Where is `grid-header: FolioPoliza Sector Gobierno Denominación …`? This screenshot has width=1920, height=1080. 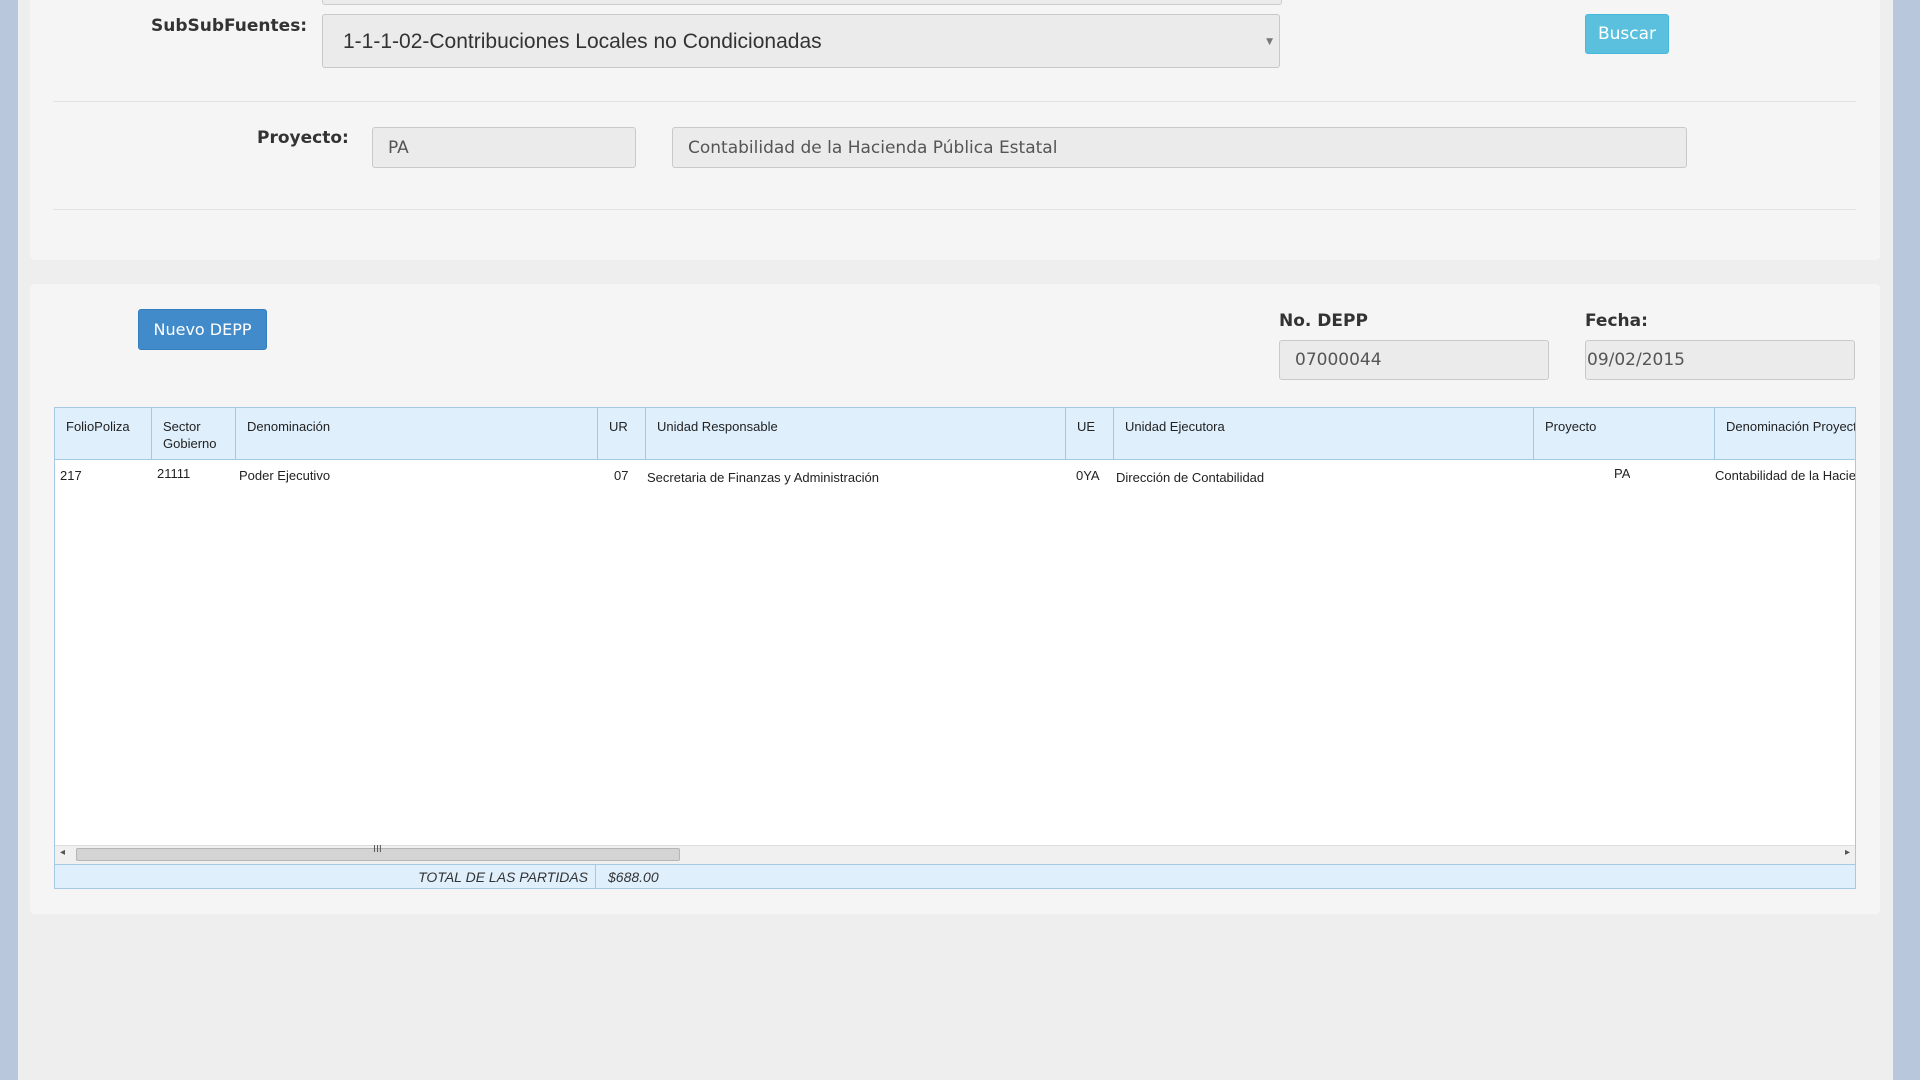 grid-header: FolioPoliza Sector Gobierno Denominación … is located at coordinates (955, 434).